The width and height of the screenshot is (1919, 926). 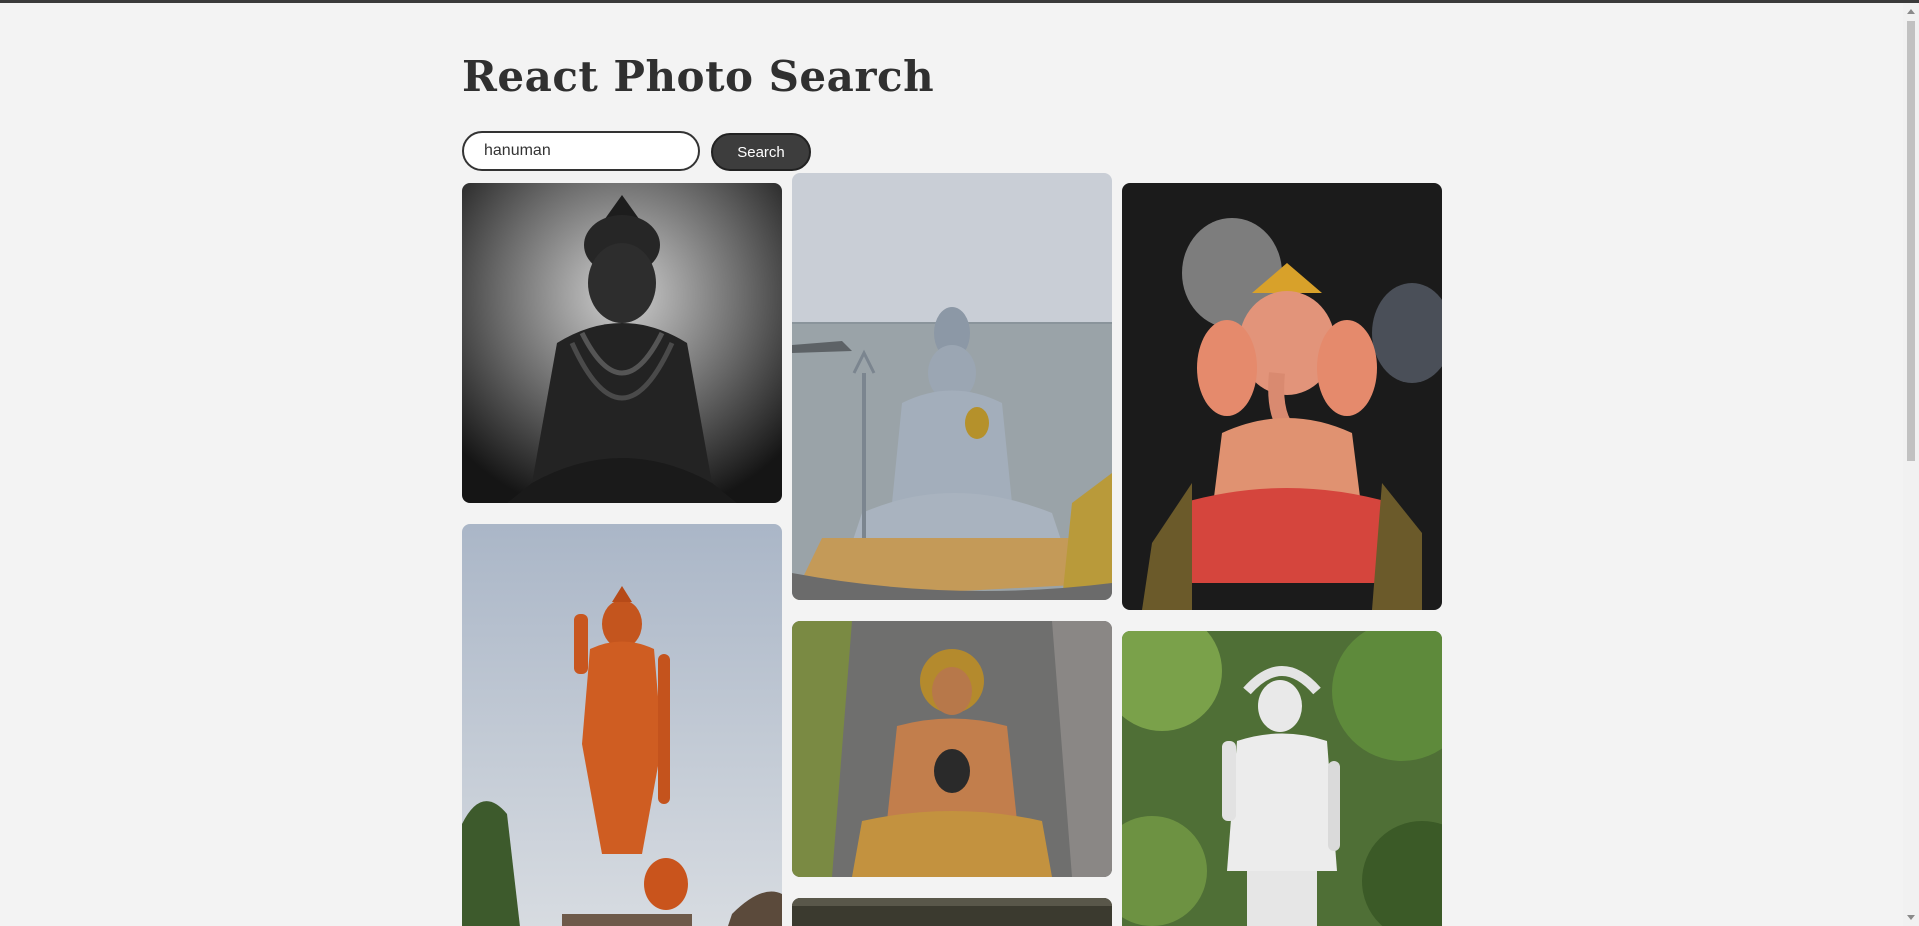 What do you see at coordinates (952, 386) in the screenshot?
I see `photo-shiva-statue-ocean` at bounding box center [952, 386].